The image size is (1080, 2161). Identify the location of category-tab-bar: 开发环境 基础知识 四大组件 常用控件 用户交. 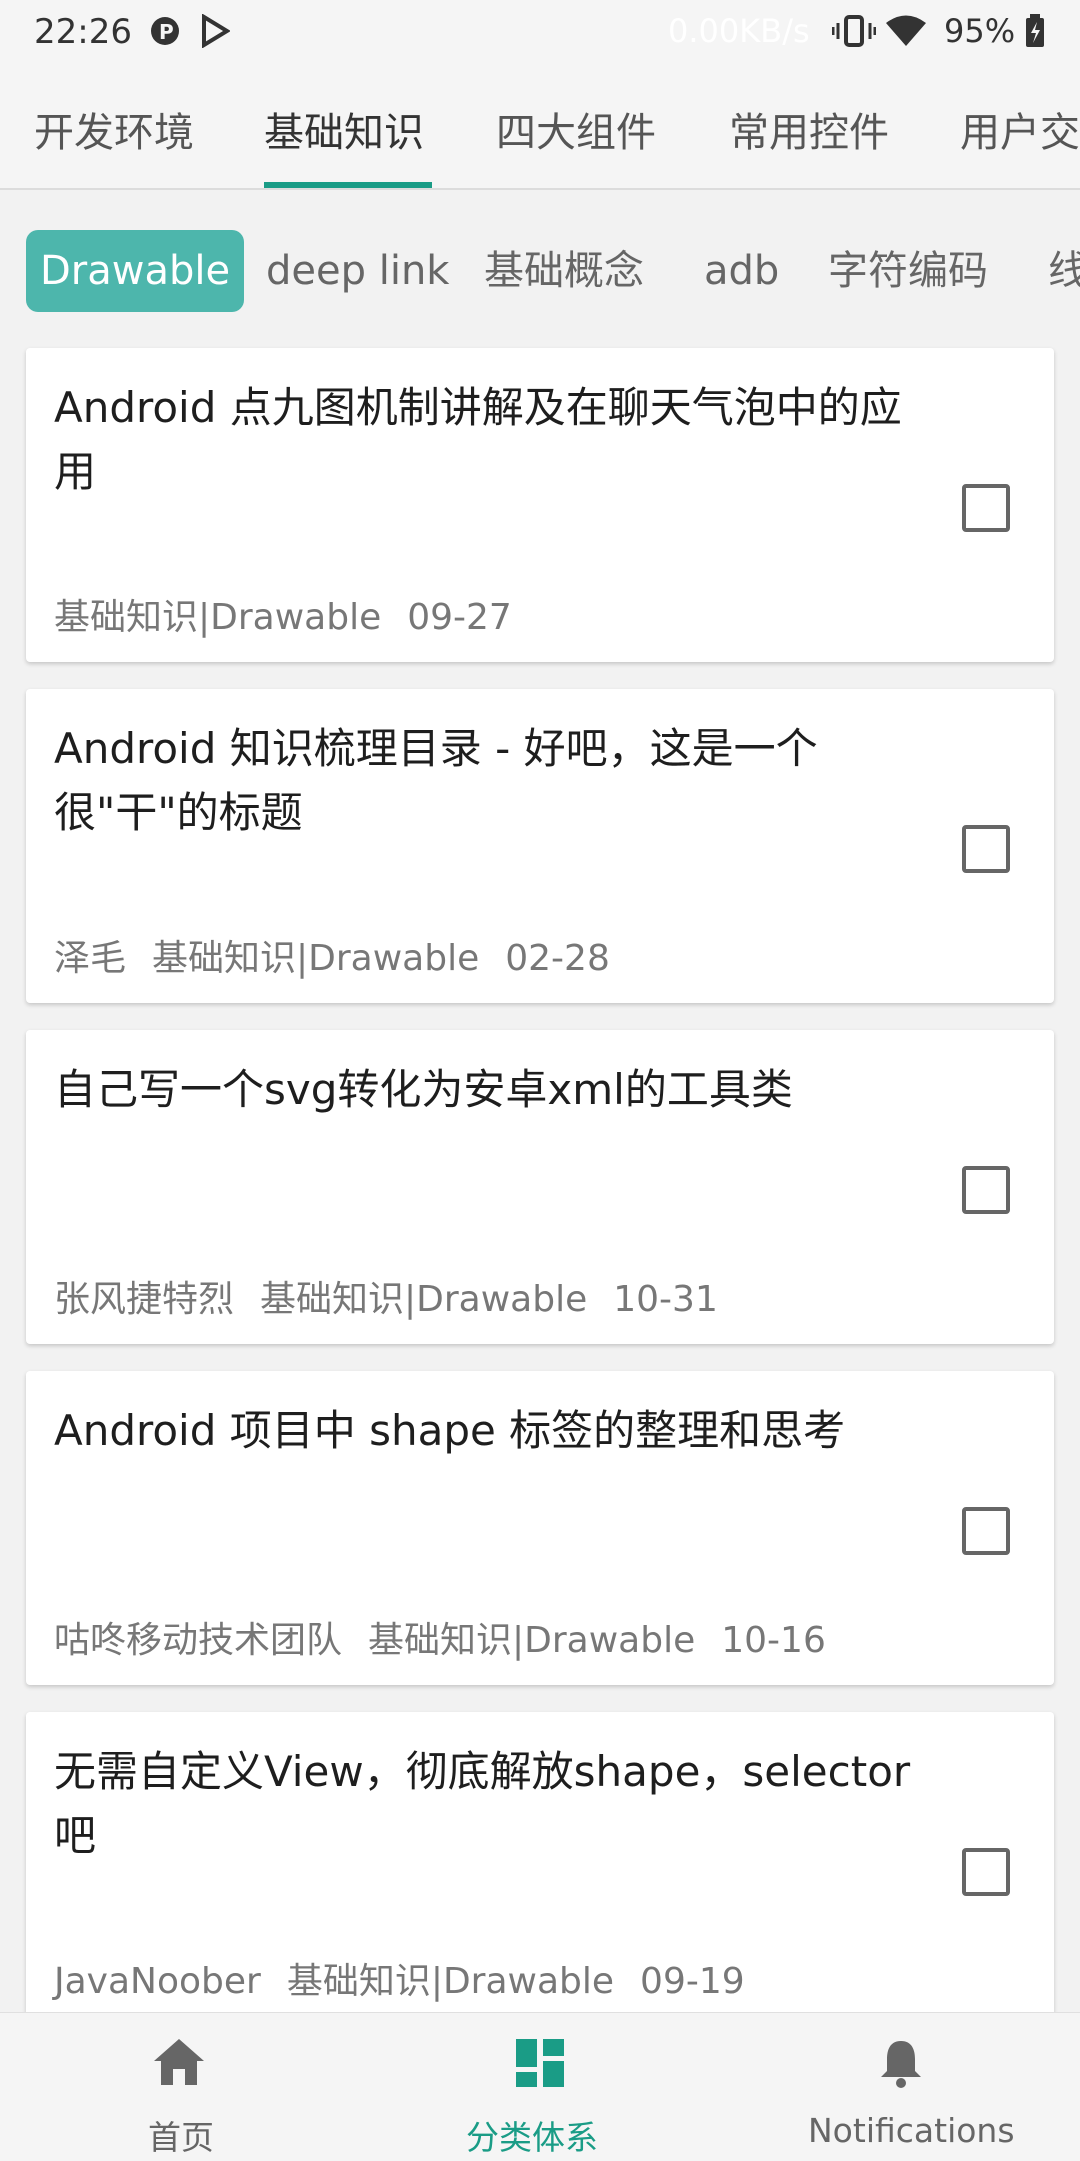
(540, 127).